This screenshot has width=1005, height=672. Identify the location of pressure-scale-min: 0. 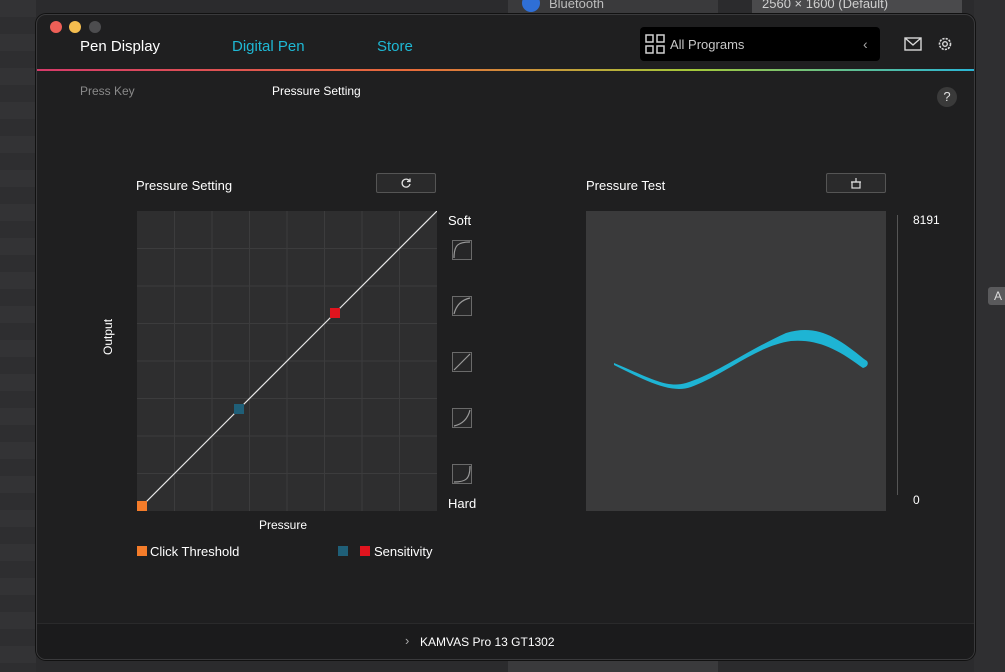
(916, 500).